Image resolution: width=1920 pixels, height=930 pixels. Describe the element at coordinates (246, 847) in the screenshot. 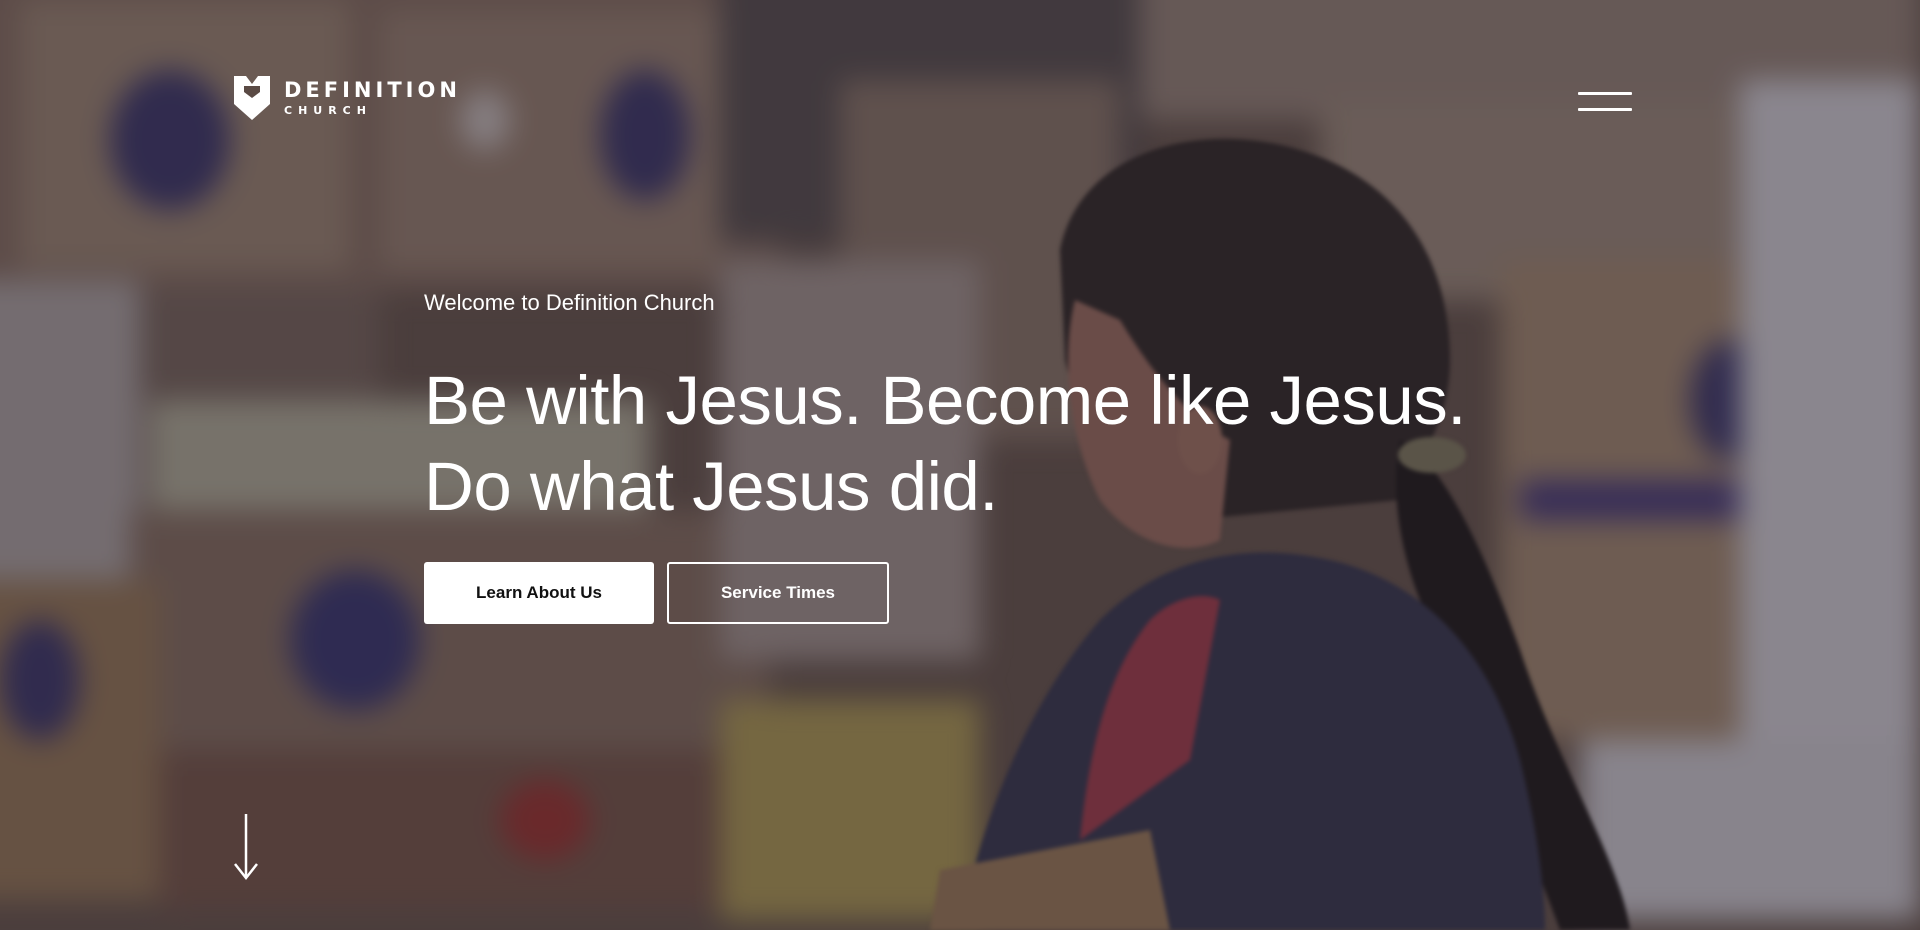

I see `arrow-down-icon` at that location.